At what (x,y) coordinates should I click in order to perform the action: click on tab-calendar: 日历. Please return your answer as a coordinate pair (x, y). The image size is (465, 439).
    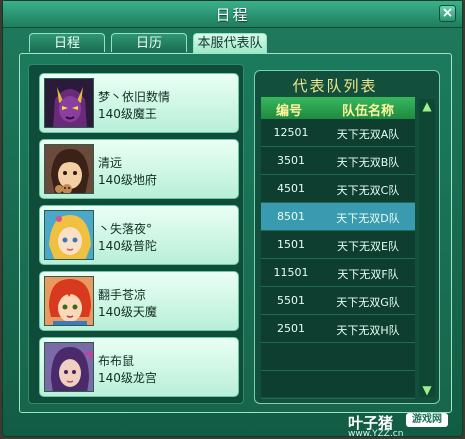
    Looking at the image, I should click on (149, 42).